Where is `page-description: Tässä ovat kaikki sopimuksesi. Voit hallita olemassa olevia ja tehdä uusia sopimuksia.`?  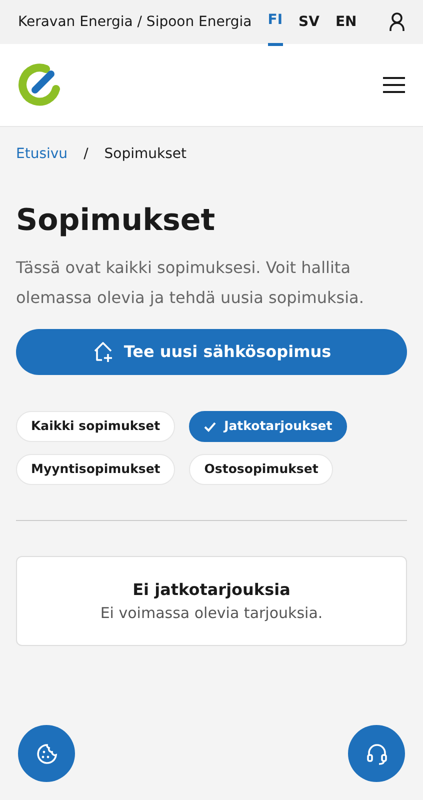
page-description: Tässä ovat kaikki sopimuksesi. Voit hallita olemassa olevia ja tehdä uusia sopimuksia. is located at coordinates (190, 283).